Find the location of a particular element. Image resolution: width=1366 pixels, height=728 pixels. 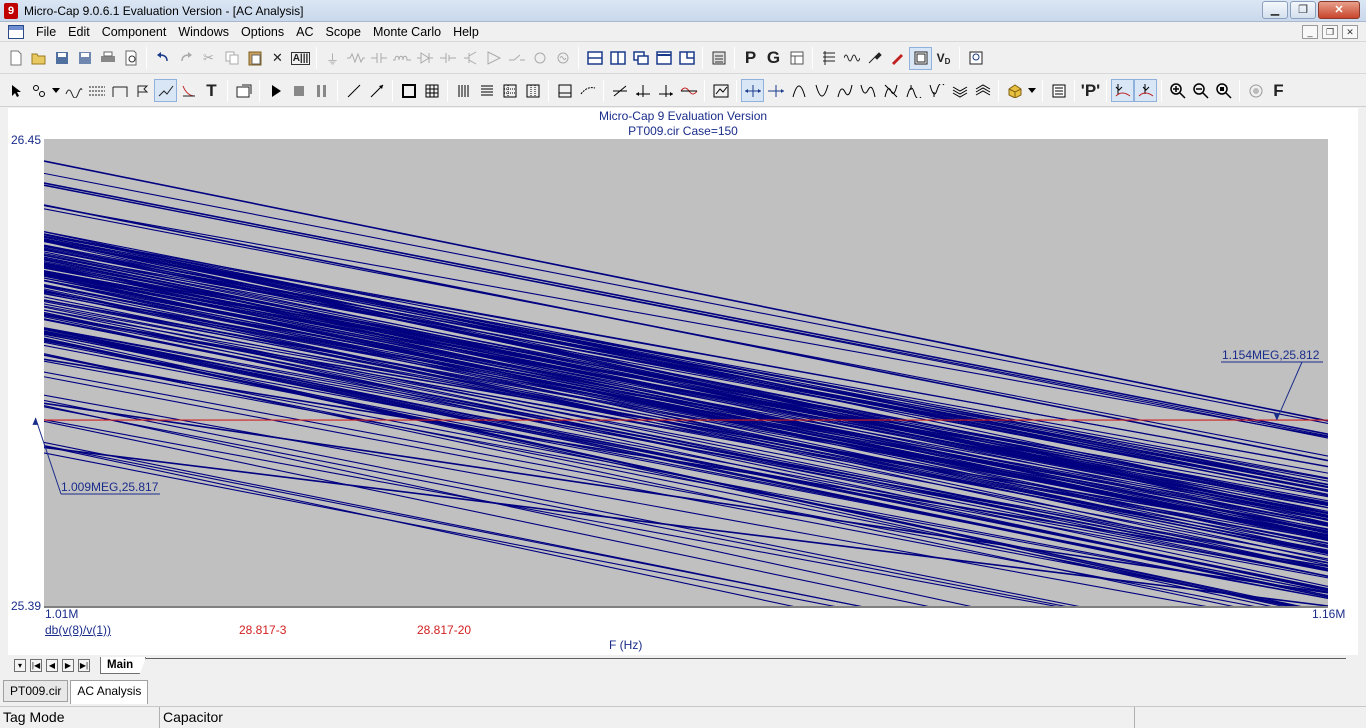

transistor-icon is located at coordinates (470, 58).